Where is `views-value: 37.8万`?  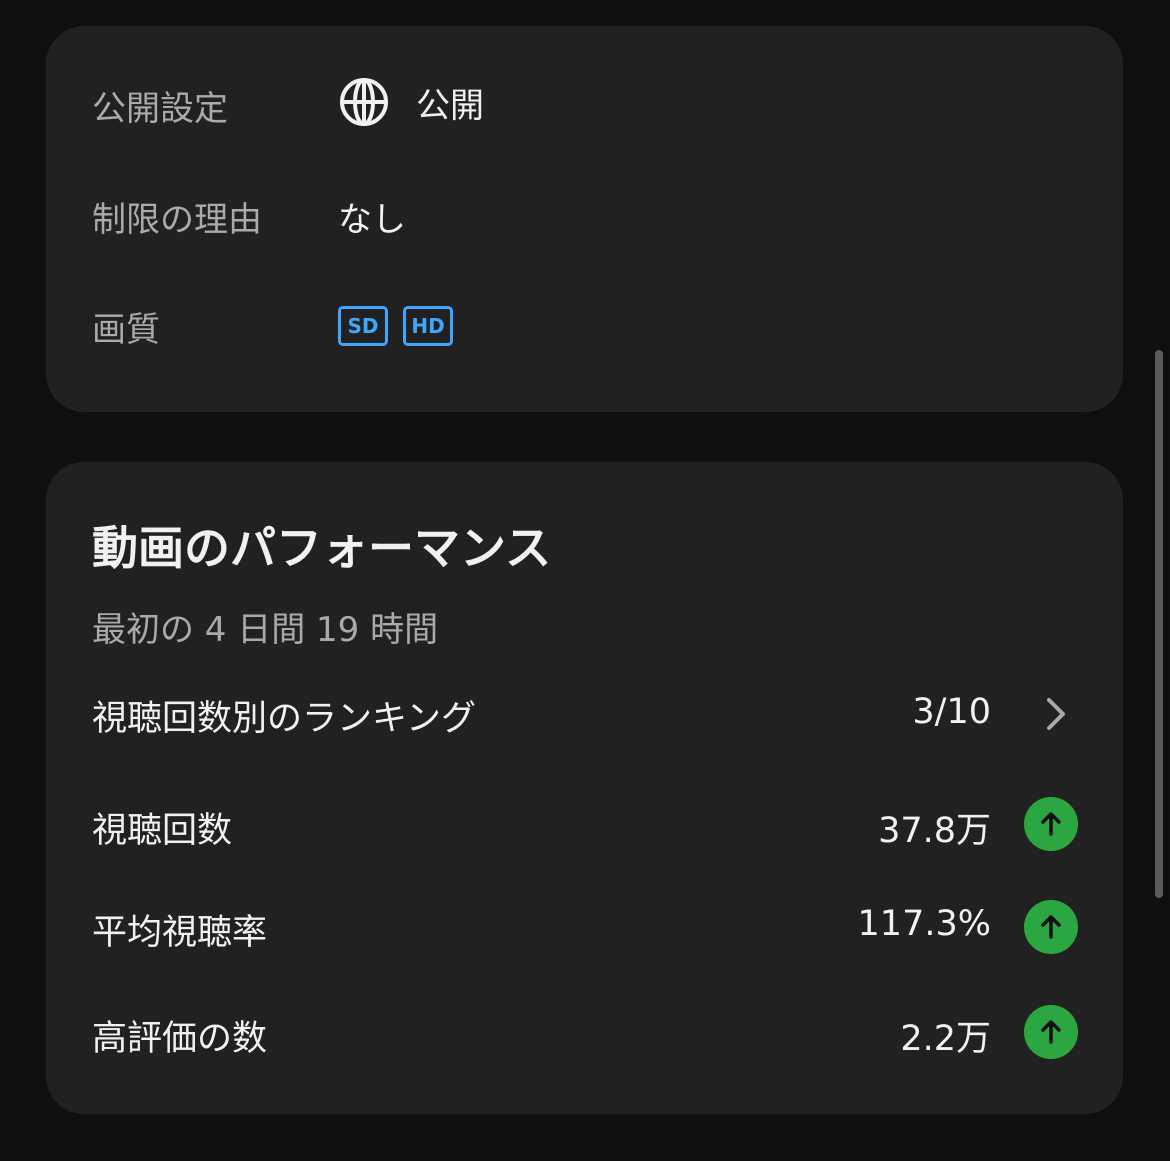
views-value: 37.8万 is located at coordinates (934, 831).